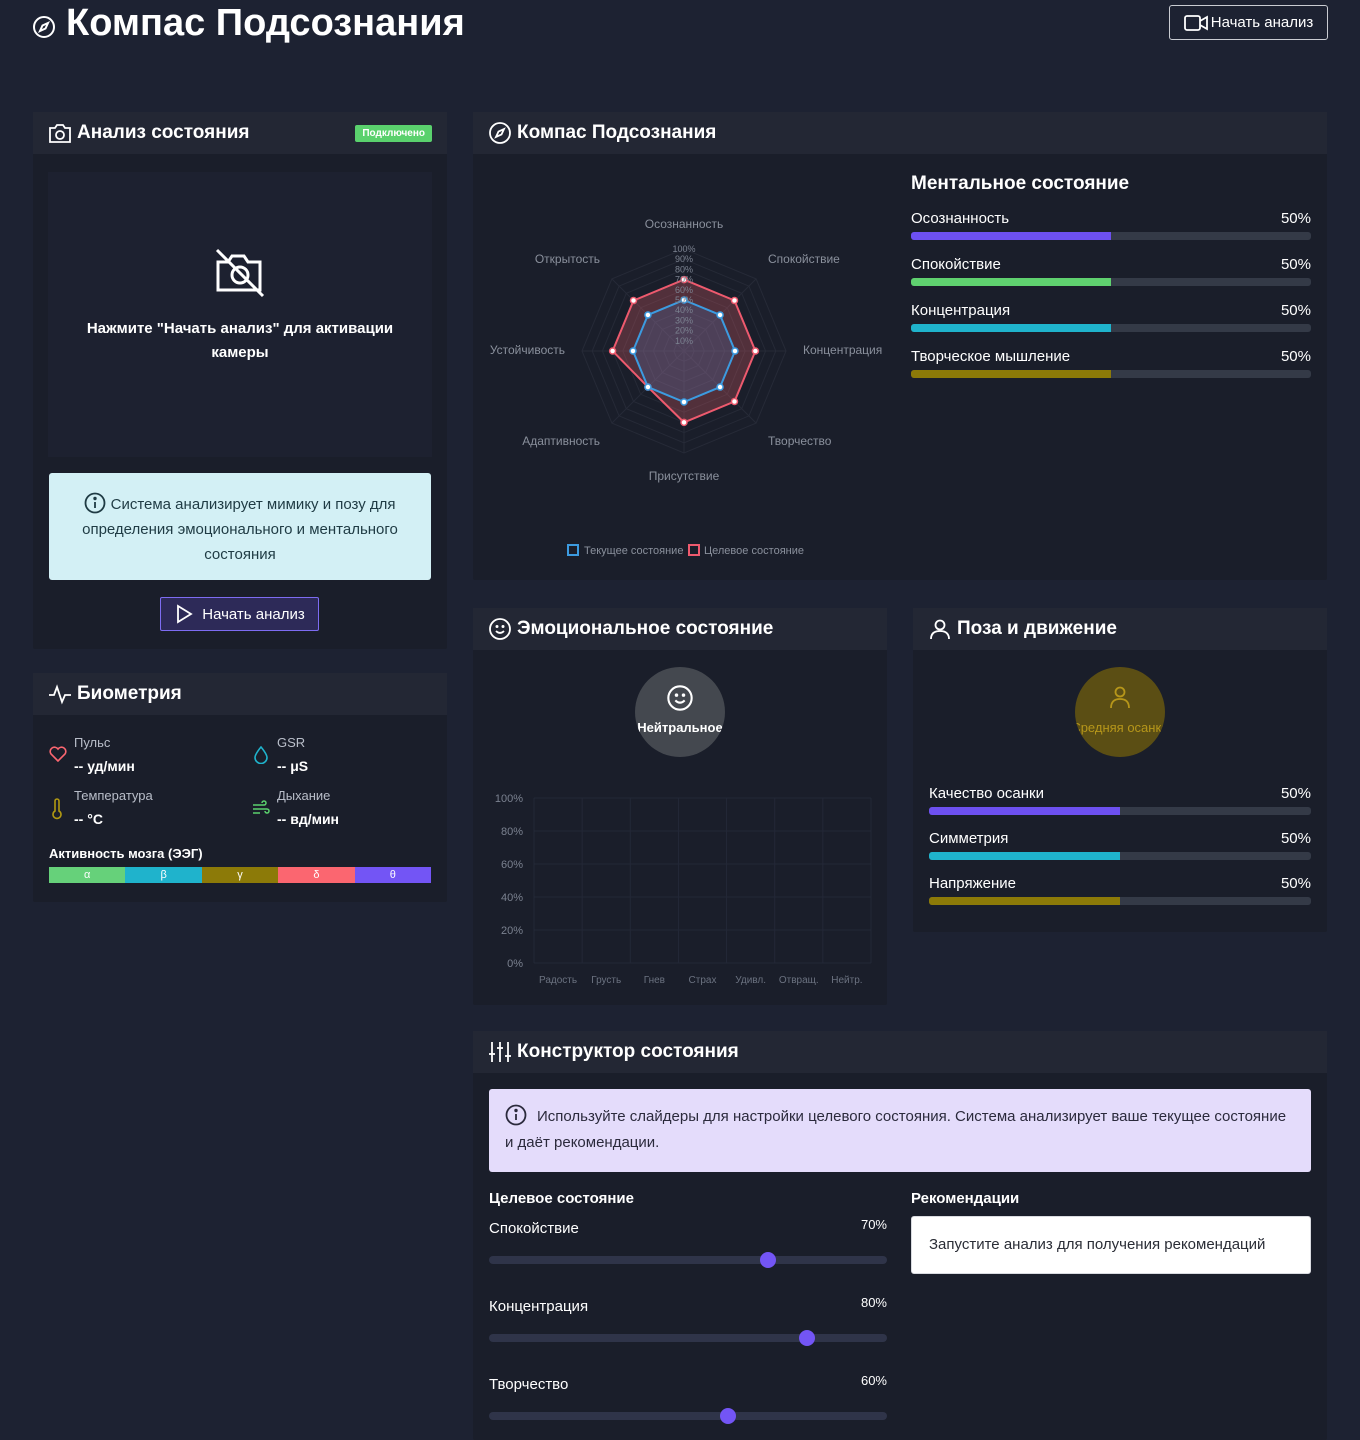 This screenshot has height=1440, width=1360. Describe the element at coordinates (95, 503) in the screenshot. I see `info-icon` at that location.